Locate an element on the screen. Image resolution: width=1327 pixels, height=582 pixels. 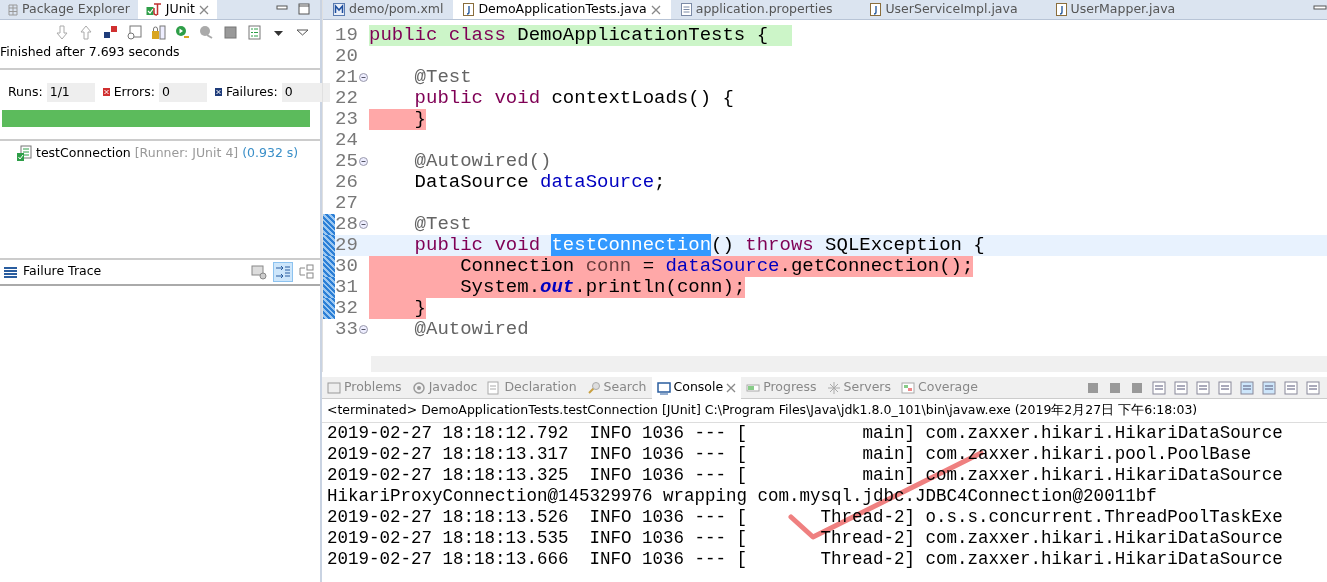
arrow-down-icon is located at coordinates (62, 32).